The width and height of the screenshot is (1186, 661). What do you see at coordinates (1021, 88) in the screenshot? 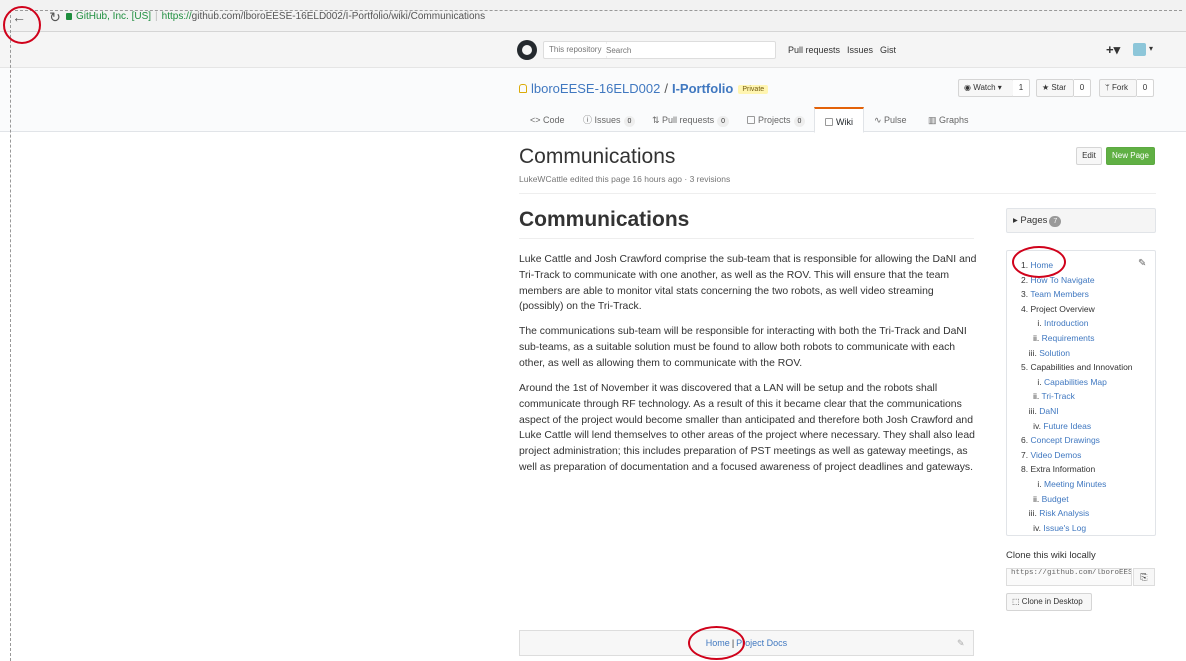
I see `watch-count: 1` at bounding box center [1021, 88].